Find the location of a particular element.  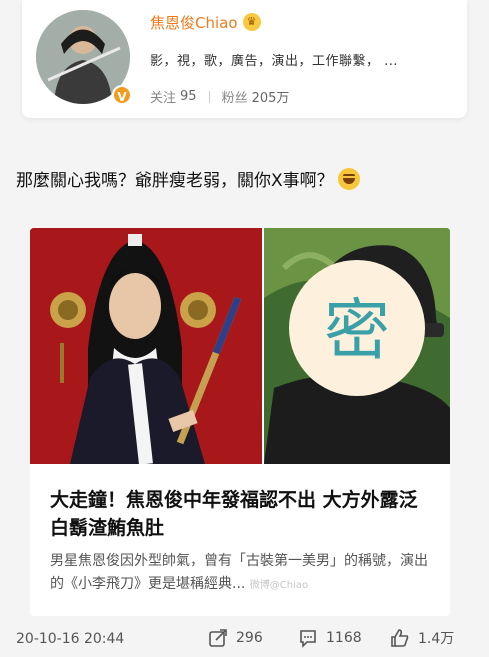

follow-count: 95 is located at coordinates (188, 96).